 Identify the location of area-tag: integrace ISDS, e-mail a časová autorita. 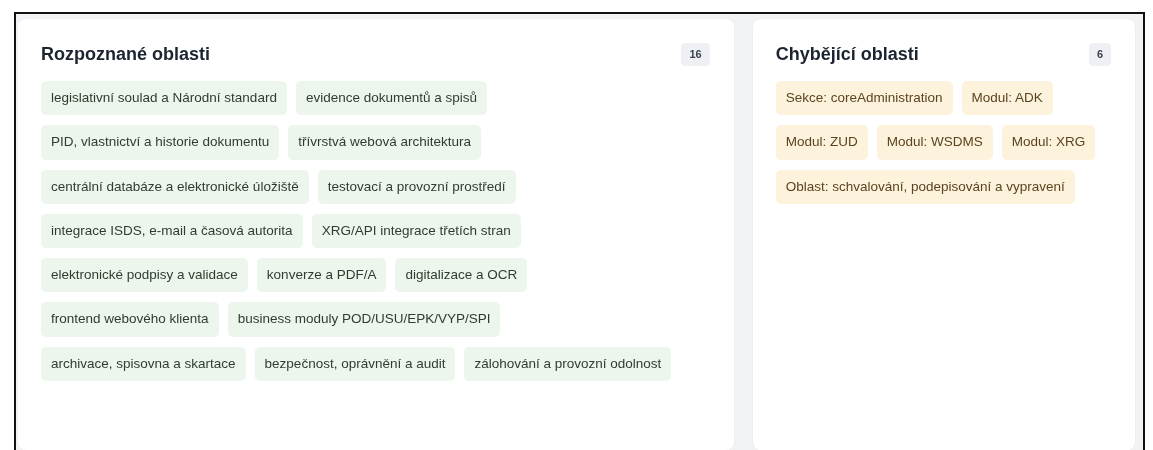
(172, 231).